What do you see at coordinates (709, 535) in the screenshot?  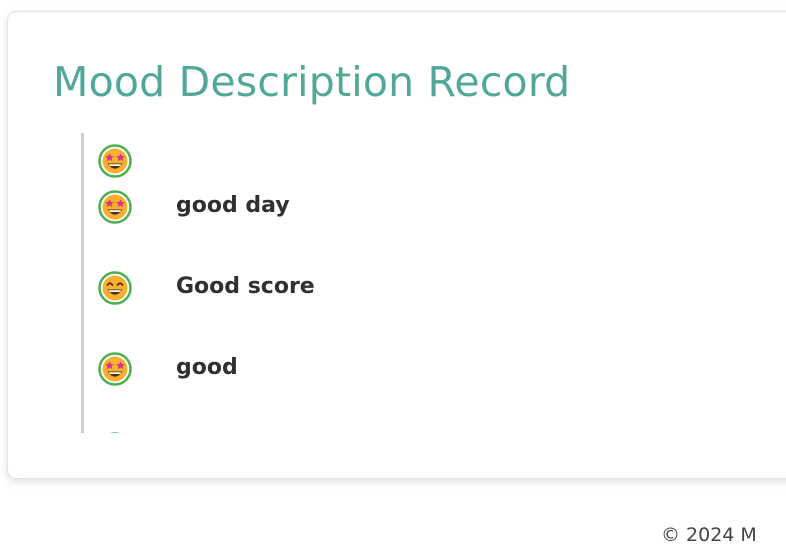 I see `footer-copyright: © 2024 M` at bounding box center [709, 535].